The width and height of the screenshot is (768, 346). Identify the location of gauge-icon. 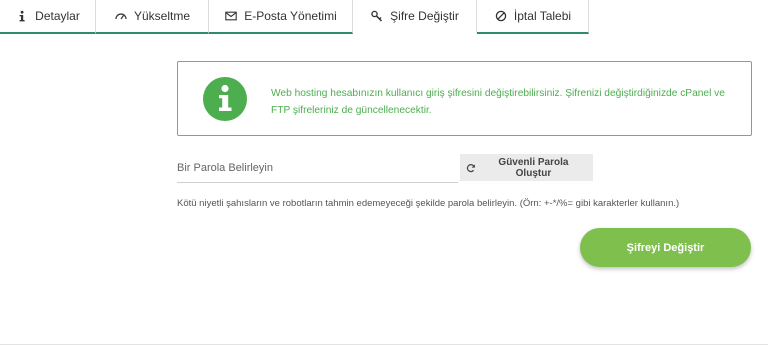
(121, 16).